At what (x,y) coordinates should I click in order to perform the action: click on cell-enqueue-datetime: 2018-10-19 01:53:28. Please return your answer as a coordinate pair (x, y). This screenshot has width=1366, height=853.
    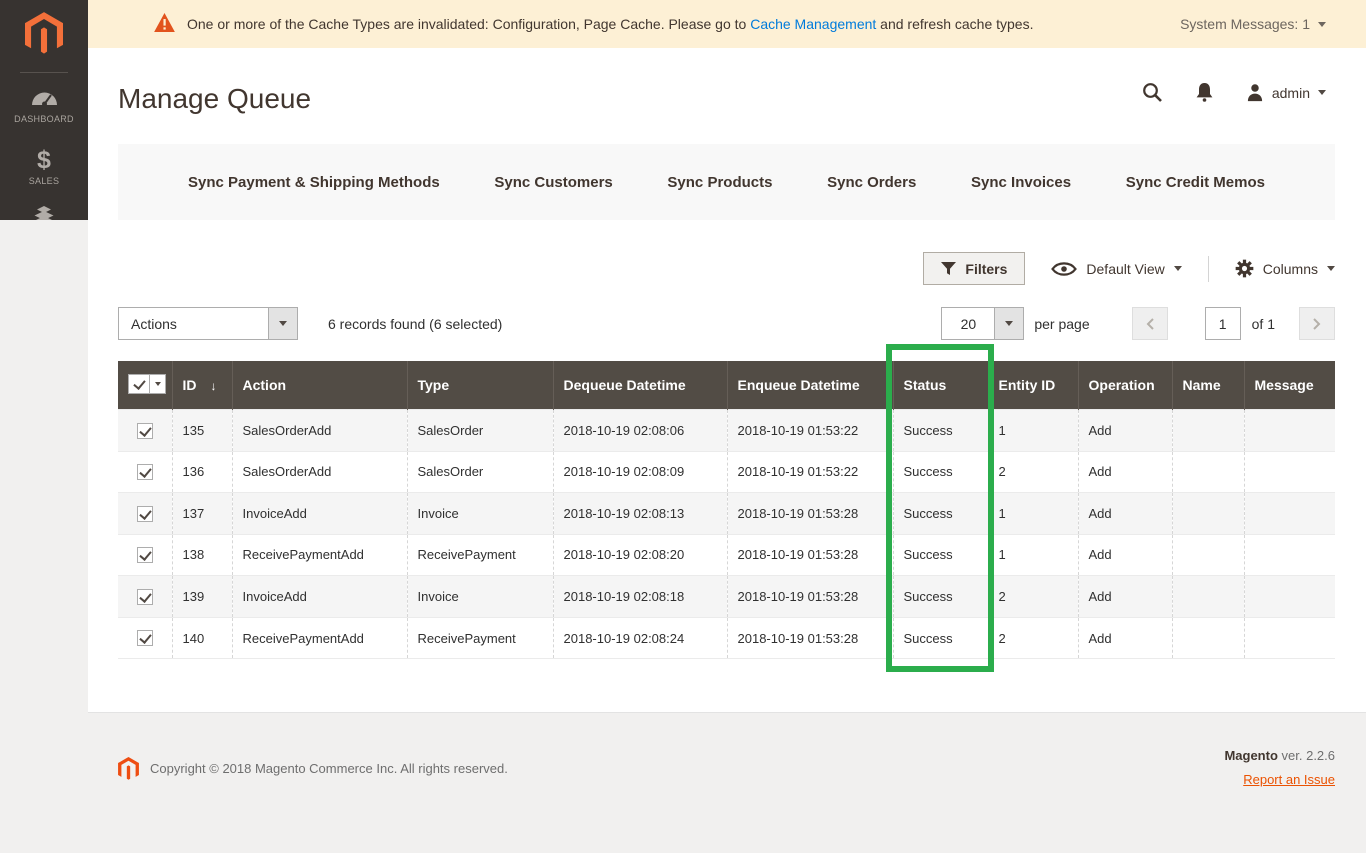
    Looking at the image, I should click on (809, 638).